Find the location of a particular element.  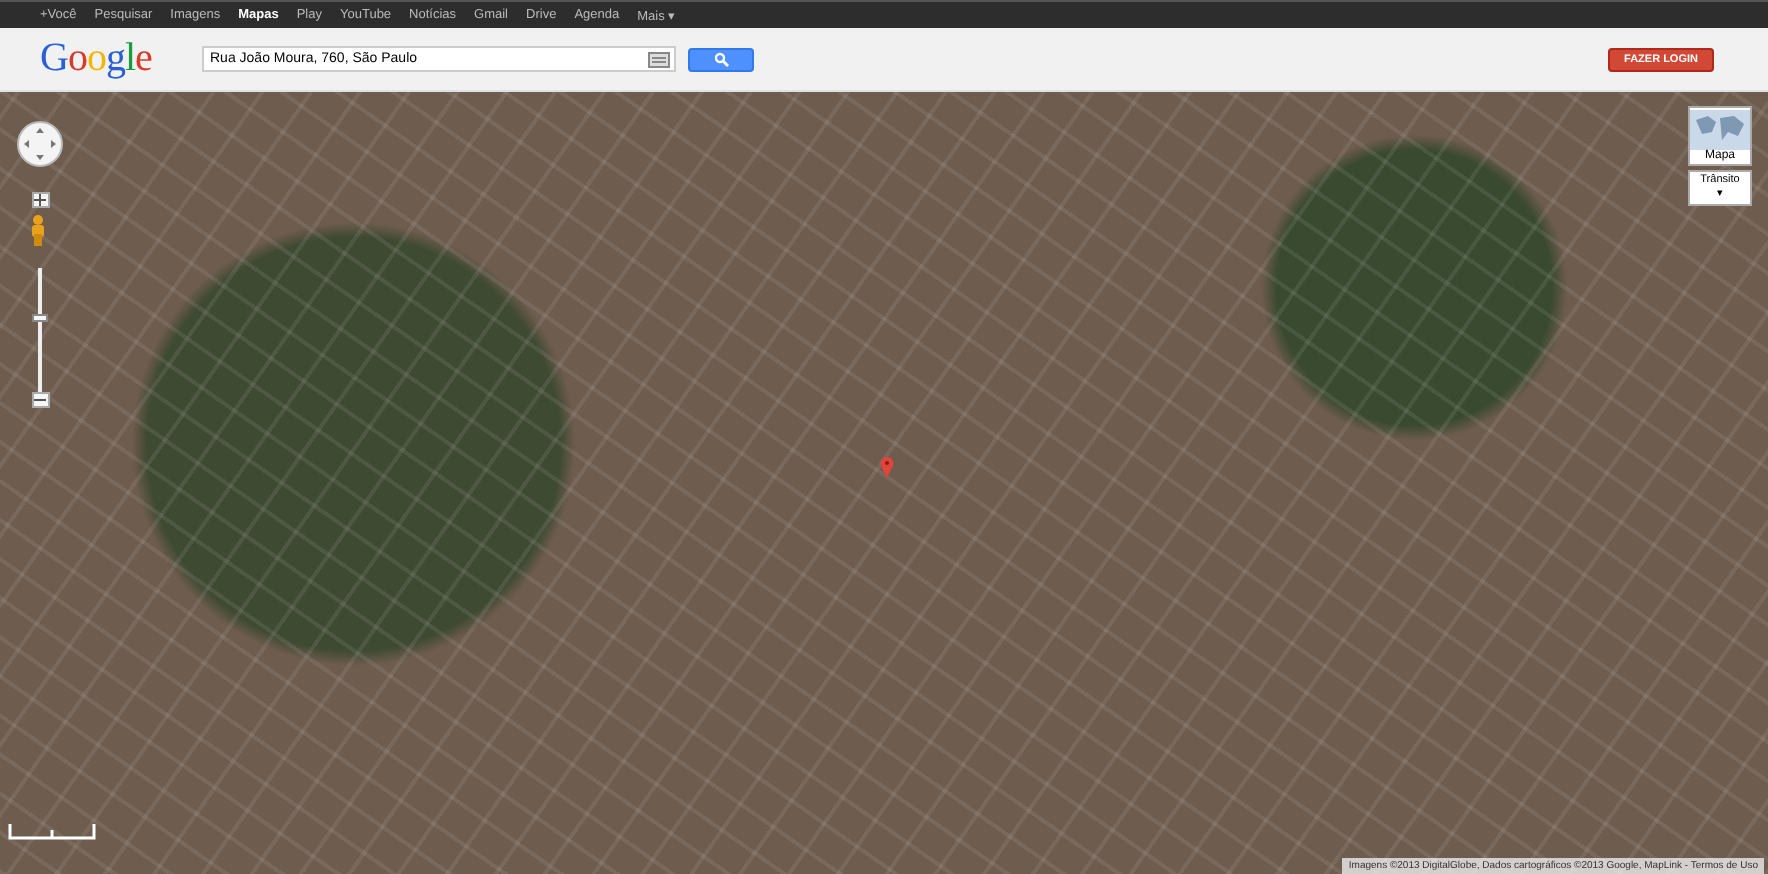

world-map-icon is located at coordinates (1720, 130).